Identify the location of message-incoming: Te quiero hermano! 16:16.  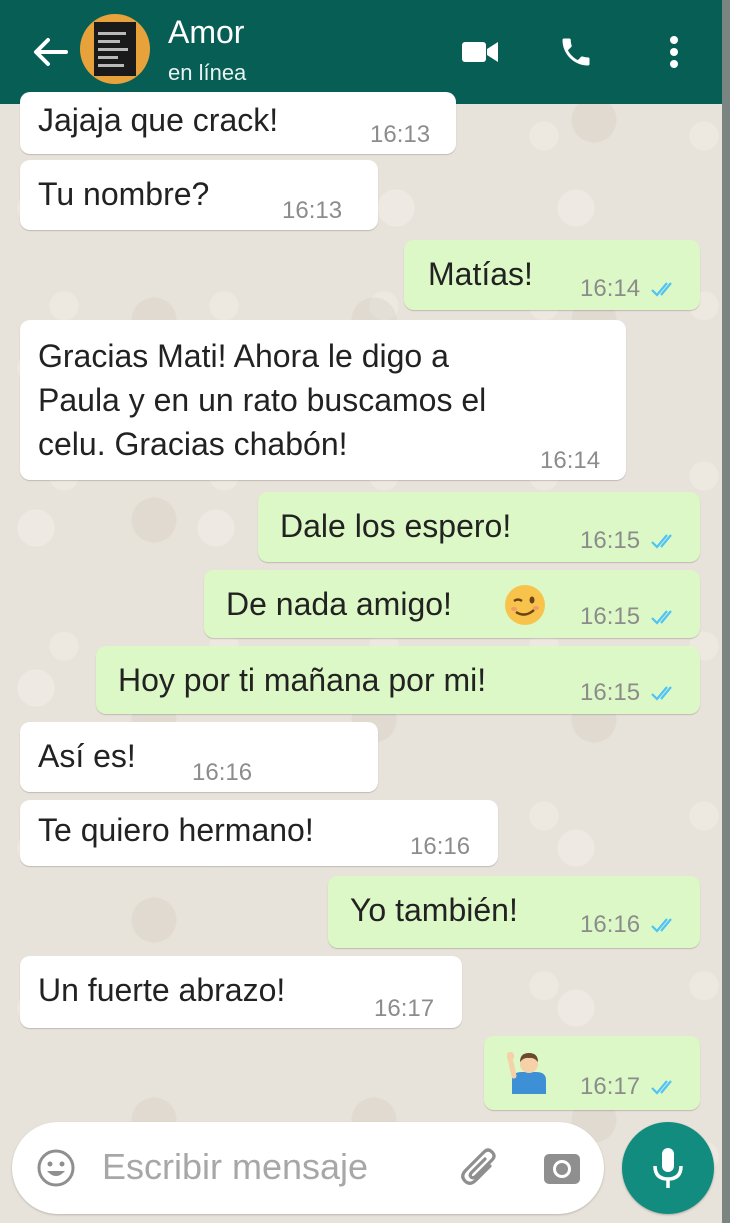
(259, 833).